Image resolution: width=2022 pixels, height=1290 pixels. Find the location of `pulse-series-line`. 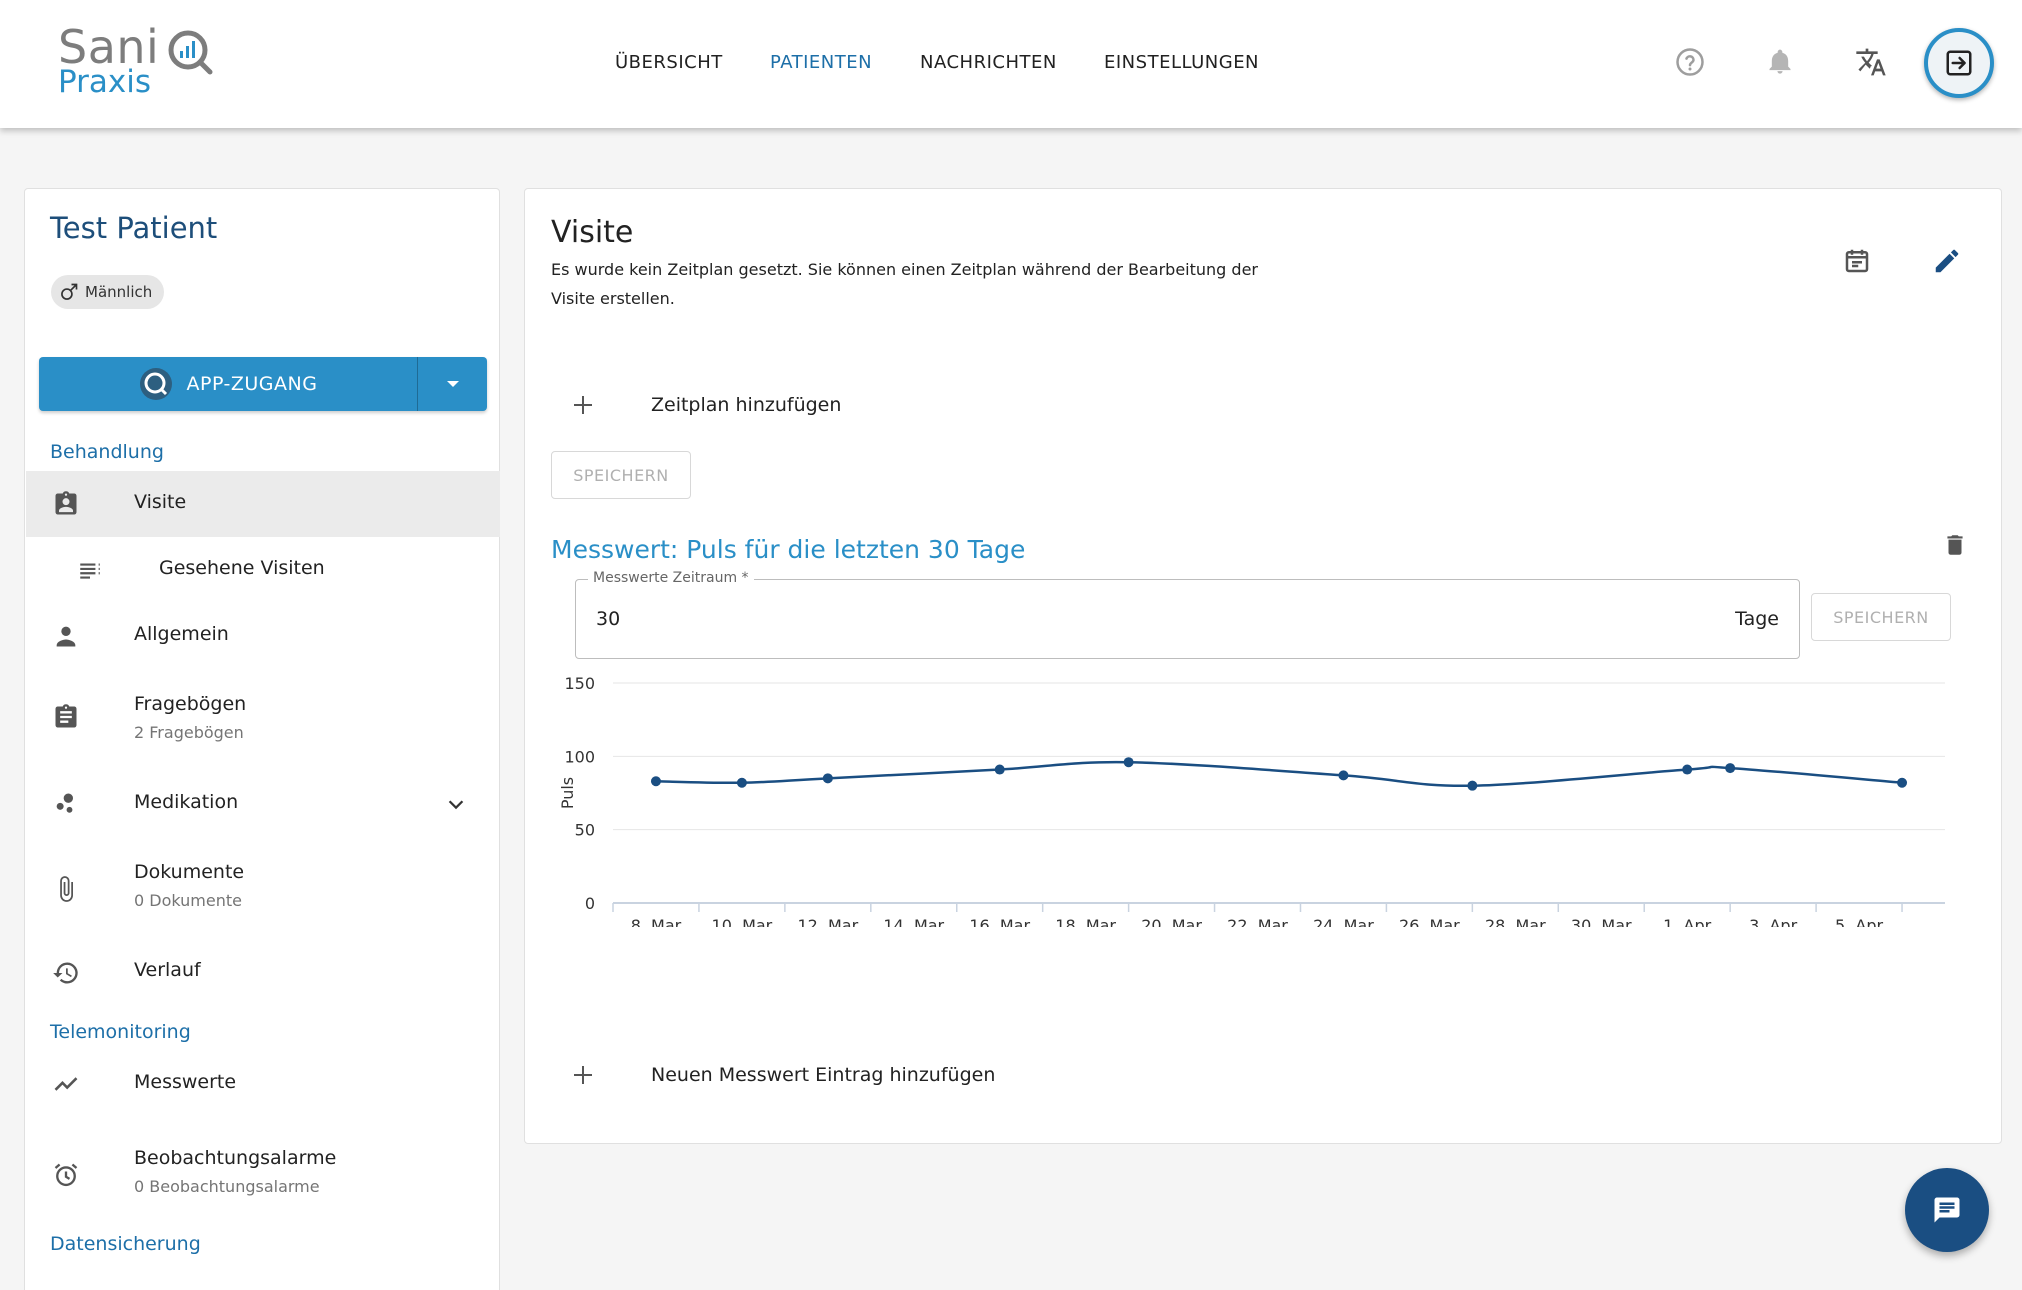

pulse-series-line is located at coordinates (1279, 773).